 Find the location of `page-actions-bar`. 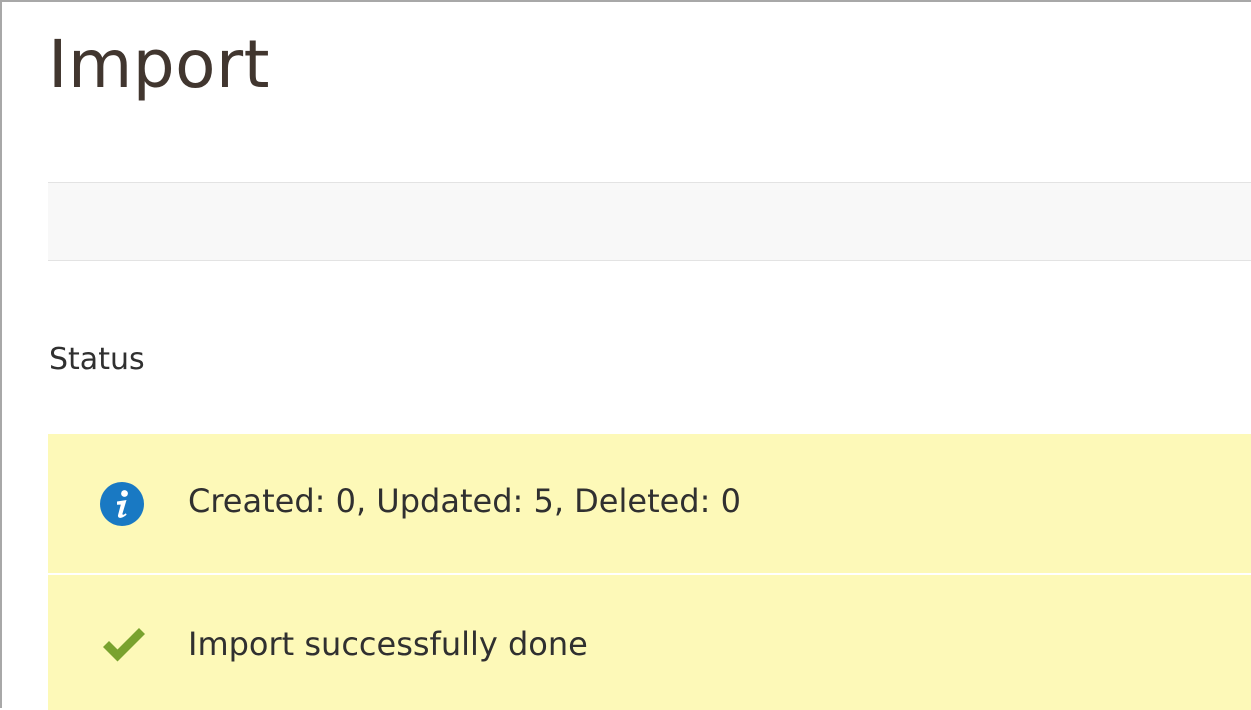

page-actions-bar is located at coordinates (649, 221).